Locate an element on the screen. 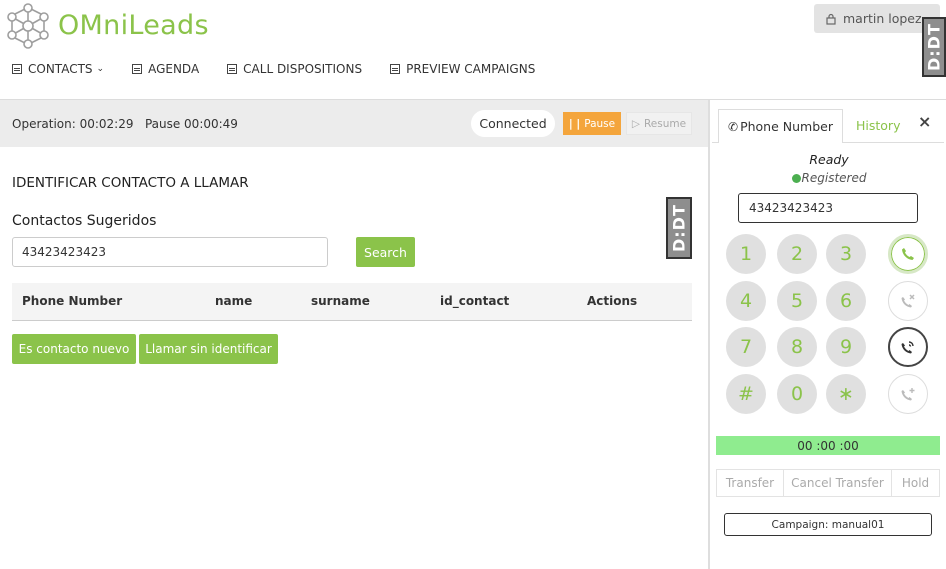  registration-status: Registered is located at coordinates (829, 178).